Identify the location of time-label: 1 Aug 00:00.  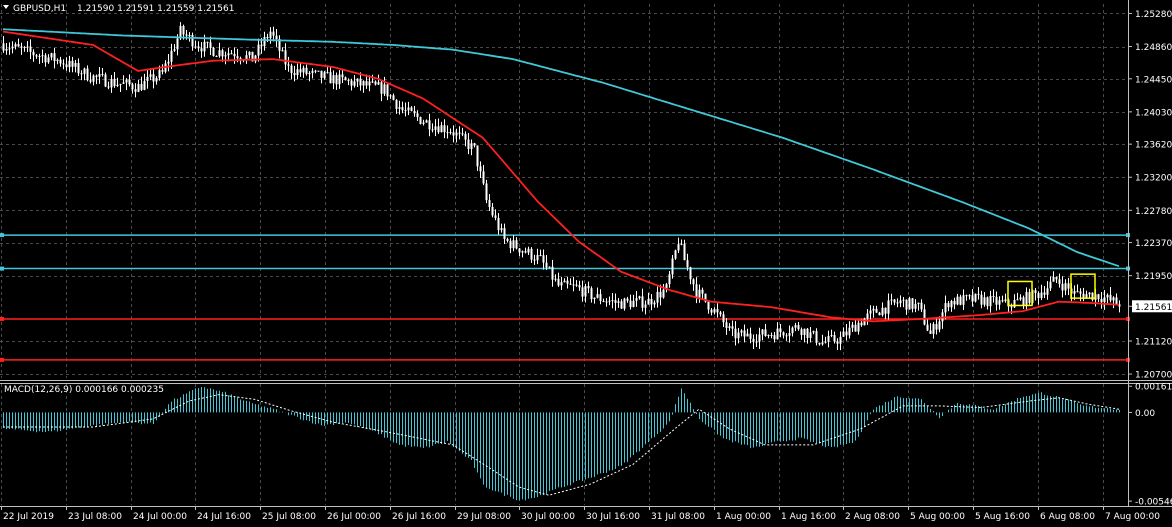
(743, 517).